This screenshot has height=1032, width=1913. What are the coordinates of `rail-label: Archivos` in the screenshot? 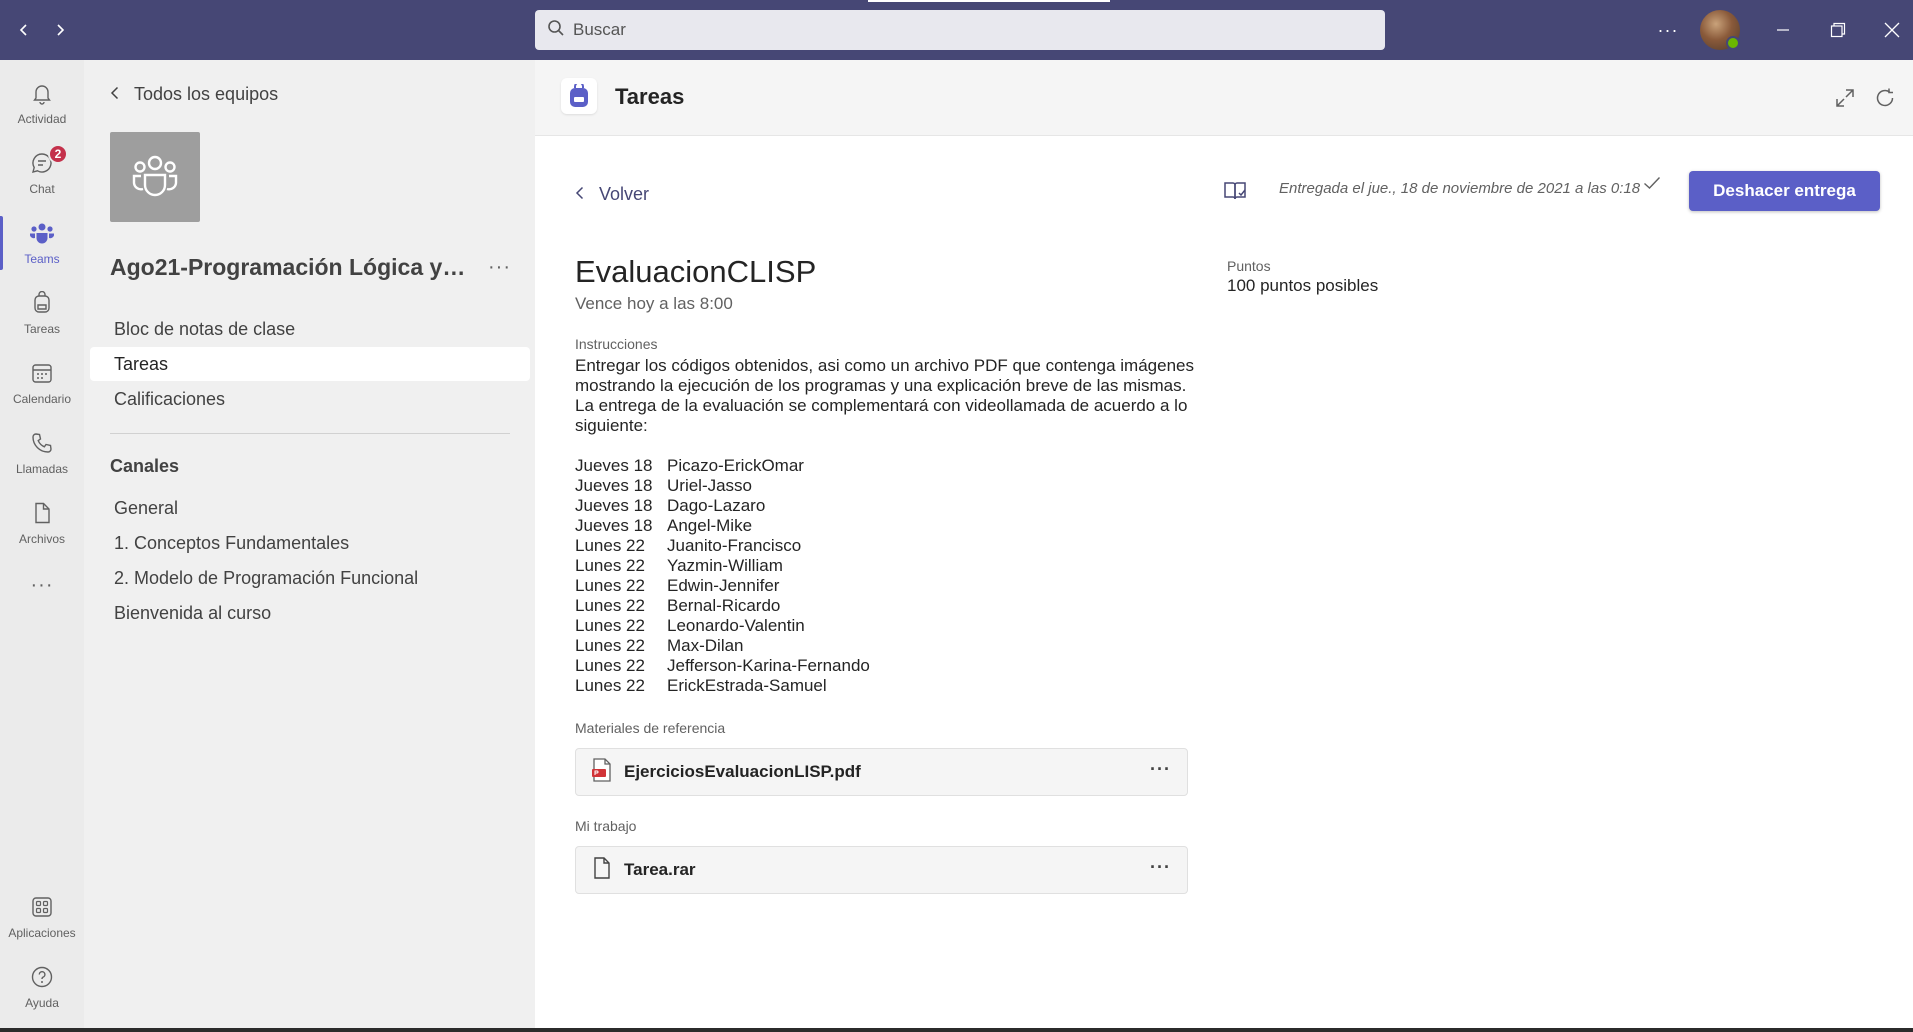 It's located at (41, 538).